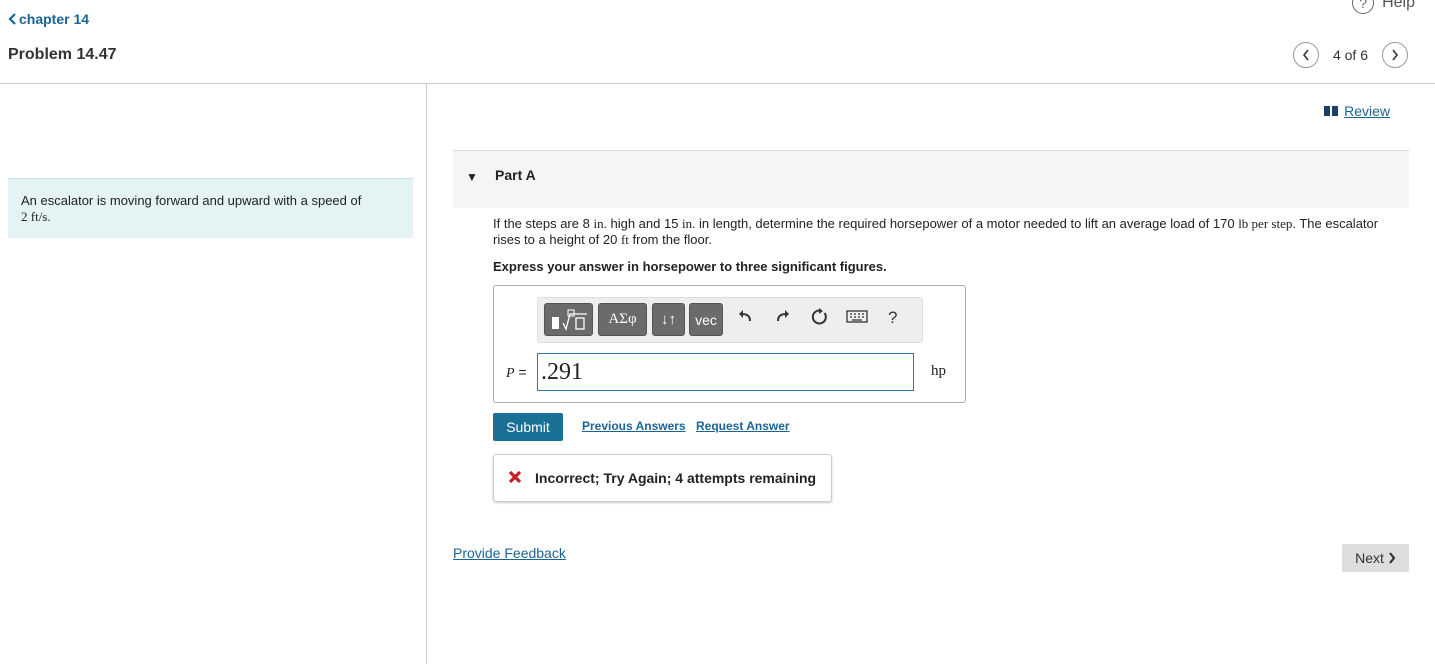 The height and width of the screenshot is (664, 1435). What do you see at coordinates (668, 319) in the screenshot?
I see `subscript-superscript-button: ↓↑` at bounding box center [668, 319].